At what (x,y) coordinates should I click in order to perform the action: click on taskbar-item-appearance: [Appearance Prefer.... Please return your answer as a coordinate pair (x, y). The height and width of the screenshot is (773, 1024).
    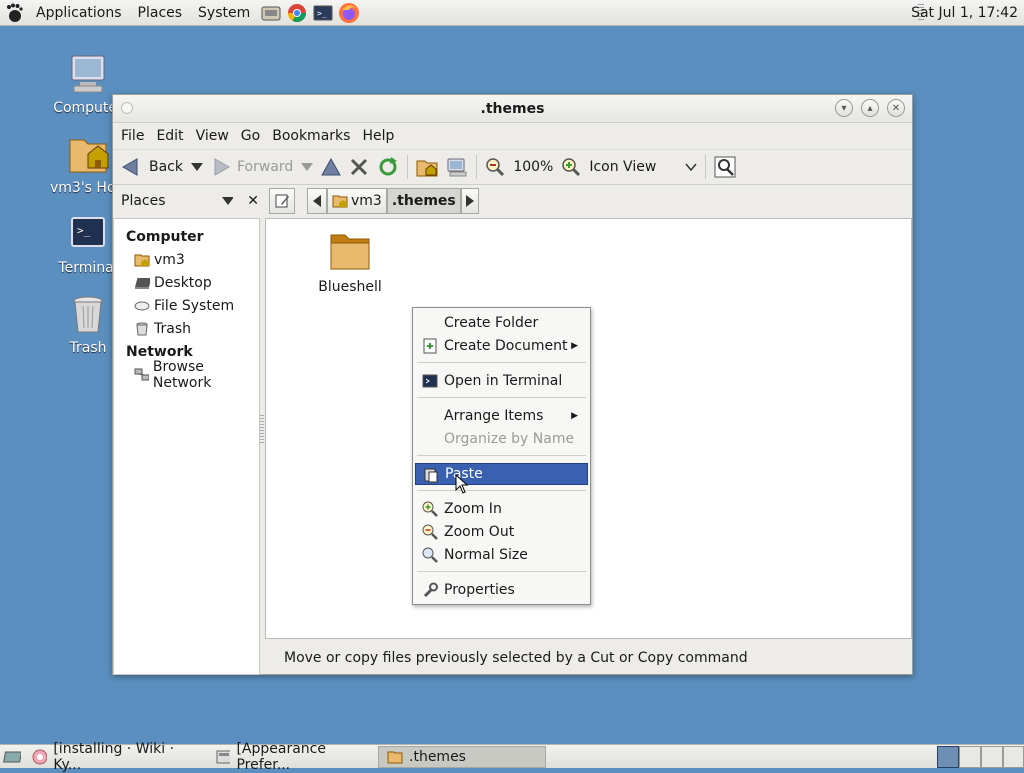
    Looking at the image, I should click on (293, 757).